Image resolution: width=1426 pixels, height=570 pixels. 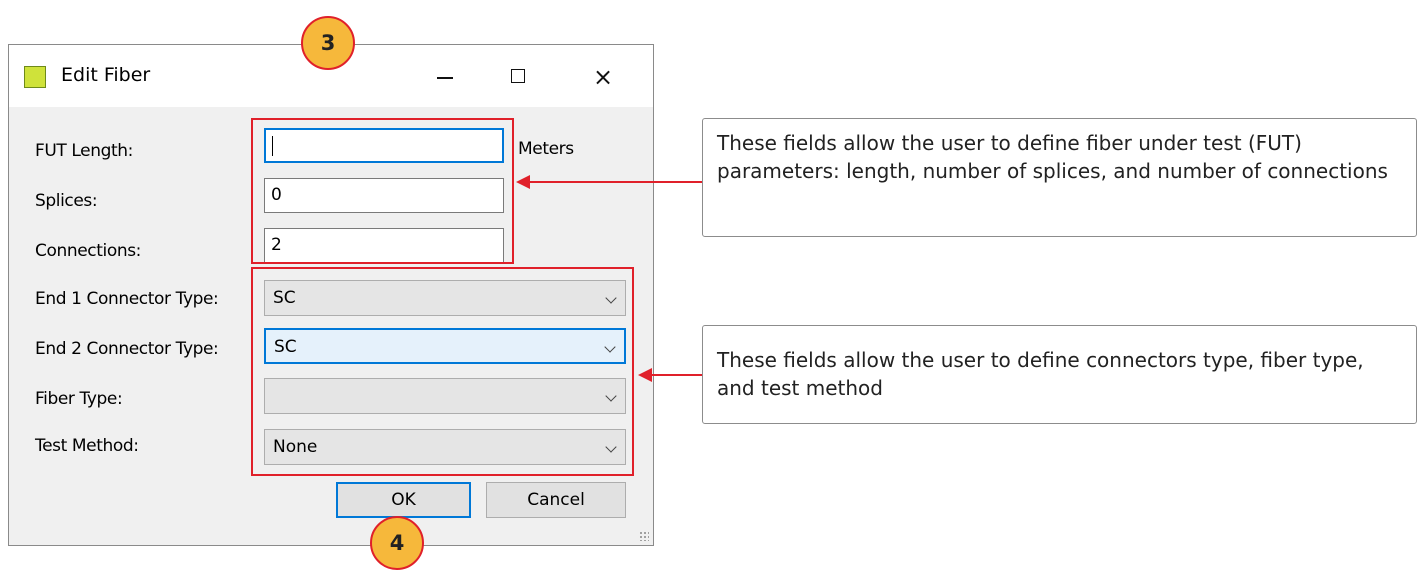 What do you see at coordinates (442, 371) in the screenshot?
I see `connector-fields-highlight` at bounding box center [442, 371].